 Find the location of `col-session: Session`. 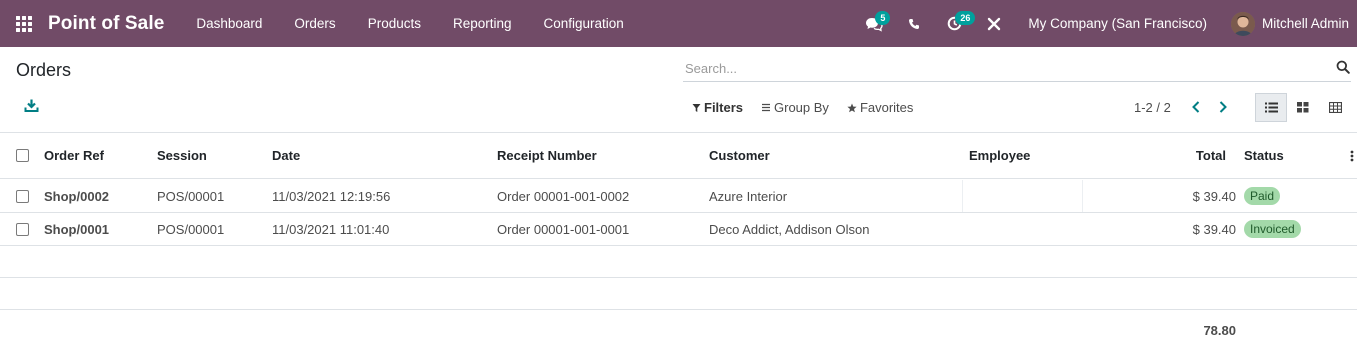

col-session: Session is located at coordinates (182, 155).